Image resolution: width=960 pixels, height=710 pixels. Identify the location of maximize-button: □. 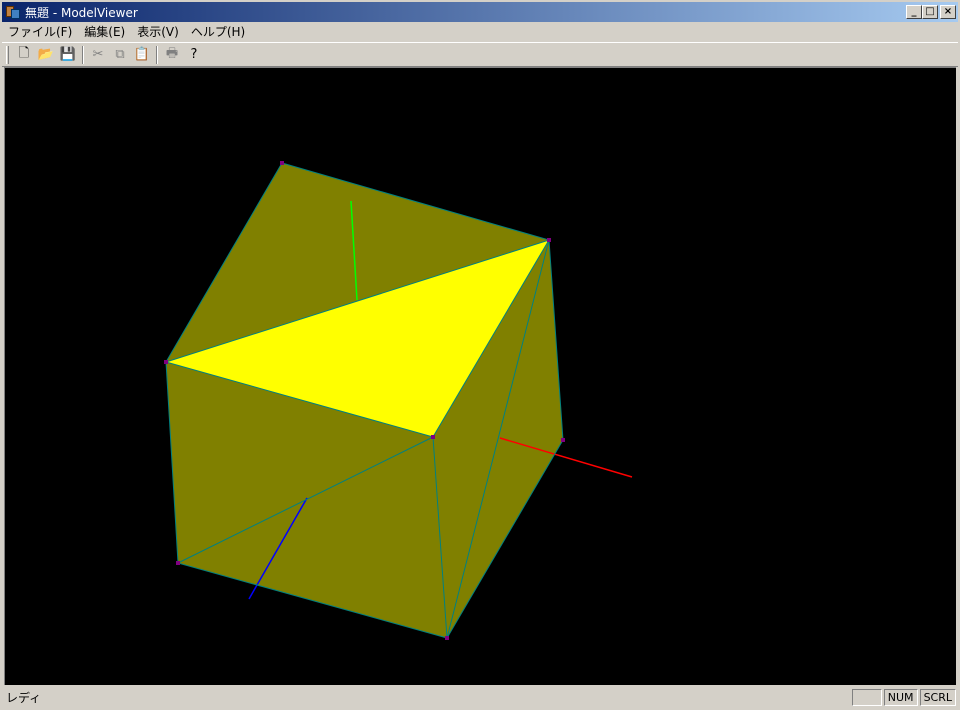
(930, 12).